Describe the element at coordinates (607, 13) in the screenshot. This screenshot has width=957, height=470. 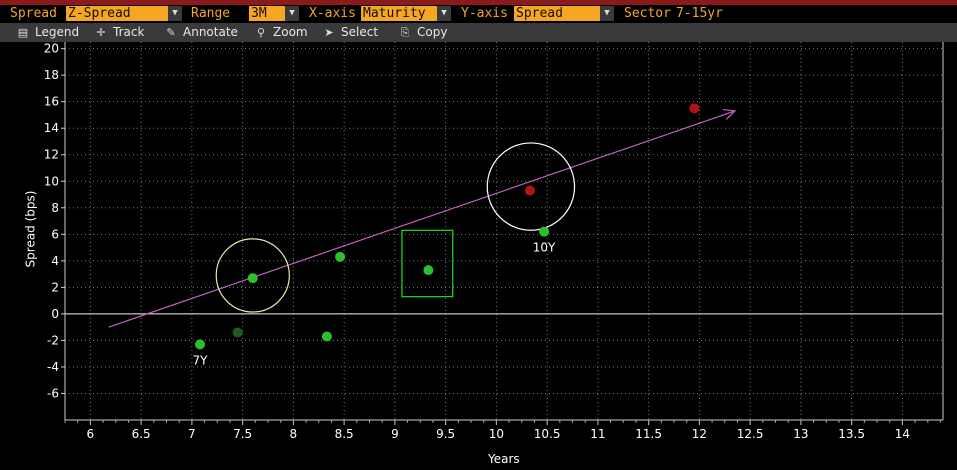
I see `yaxis-dropdown-icon: ▼` at that location.